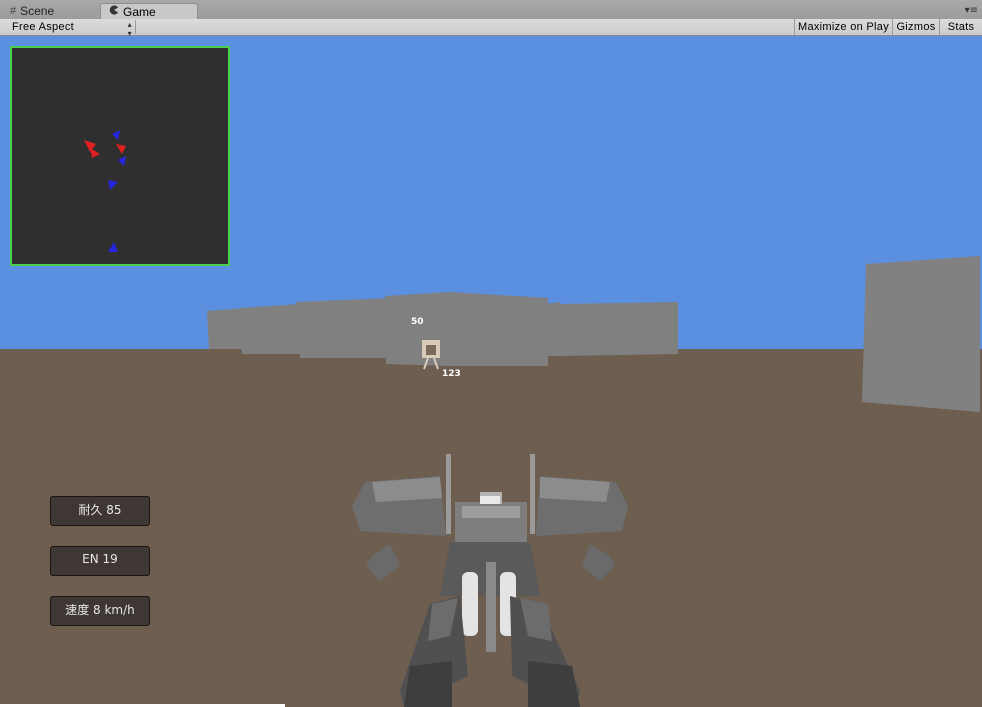  What do you see at coordinates (100, 561) in the screenshot?
I see `energy-label: EN 19` at bounding box center [100, 561].